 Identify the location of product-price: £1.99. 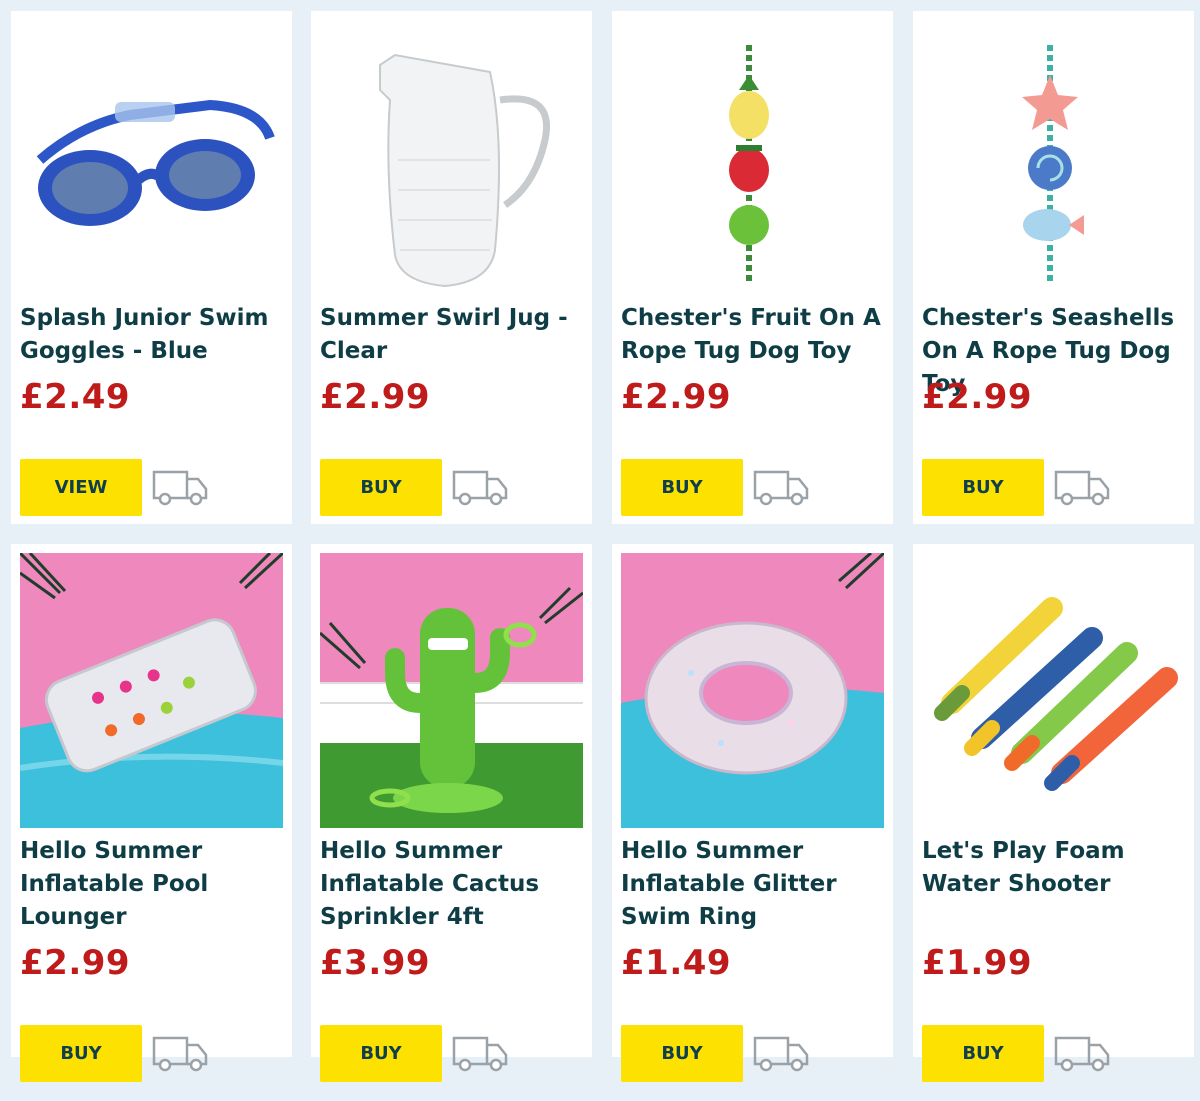
(977, 963).